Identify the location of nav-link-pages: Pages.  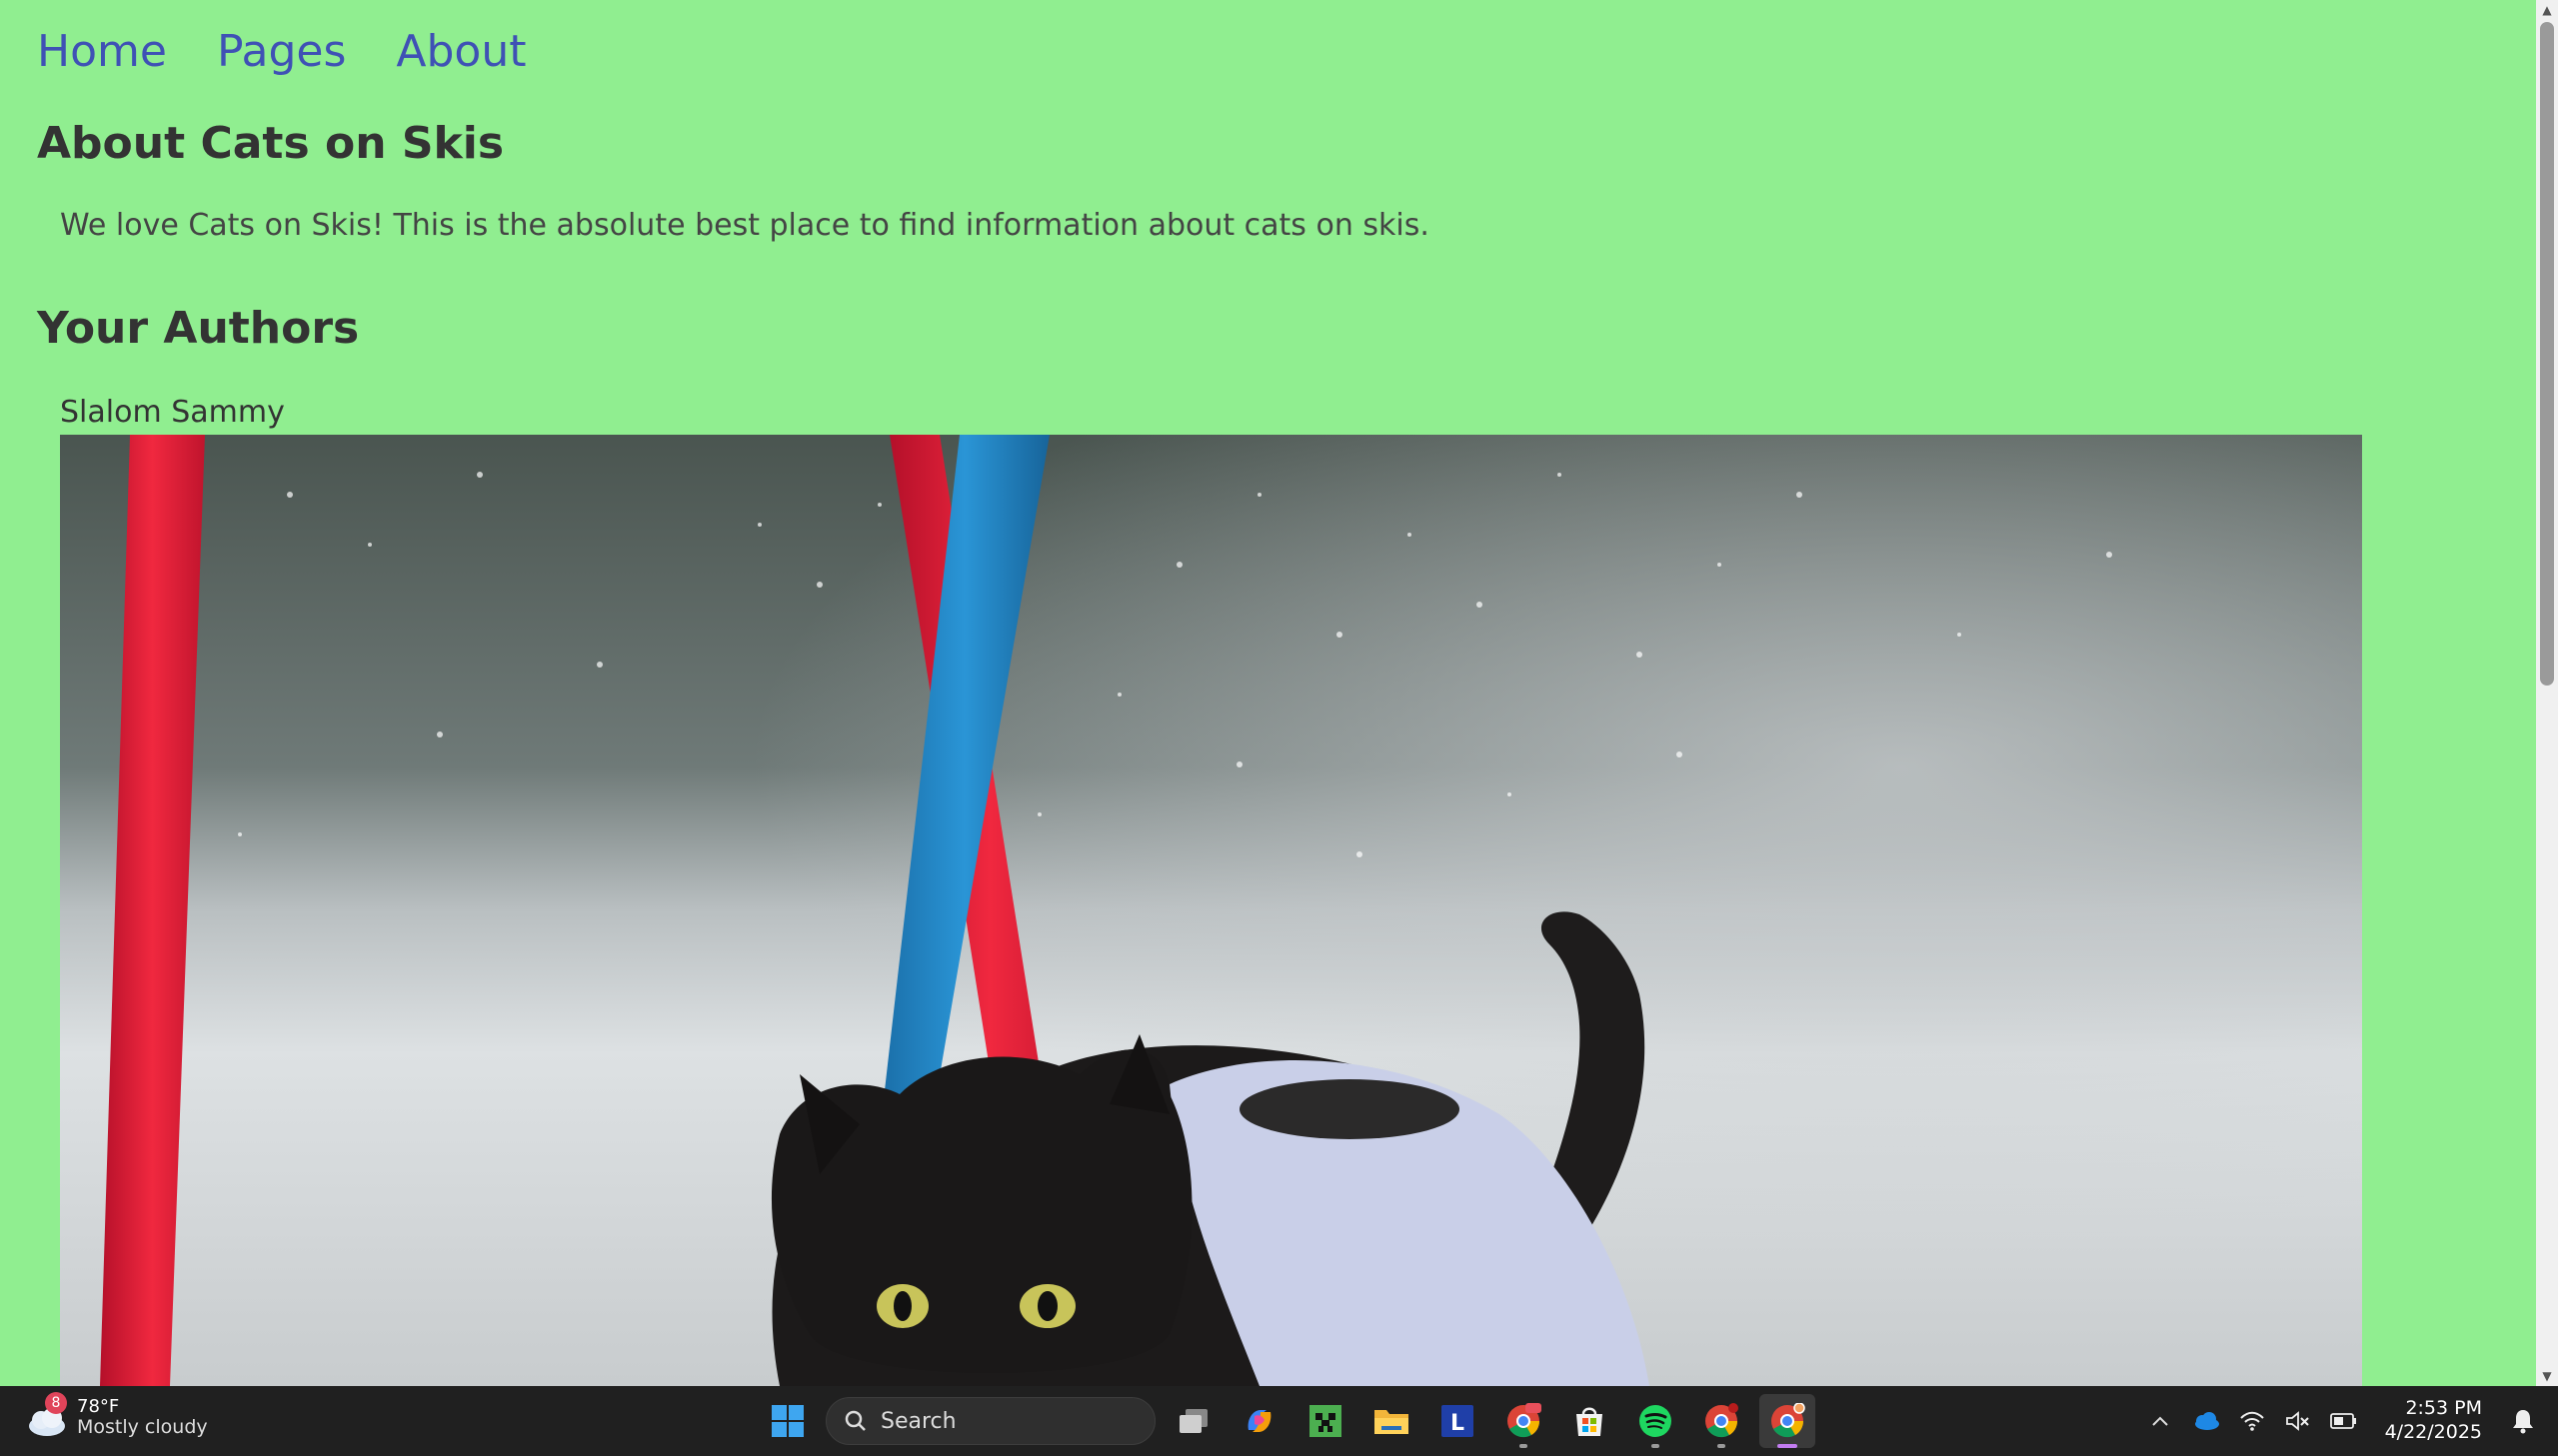
(281, 52).